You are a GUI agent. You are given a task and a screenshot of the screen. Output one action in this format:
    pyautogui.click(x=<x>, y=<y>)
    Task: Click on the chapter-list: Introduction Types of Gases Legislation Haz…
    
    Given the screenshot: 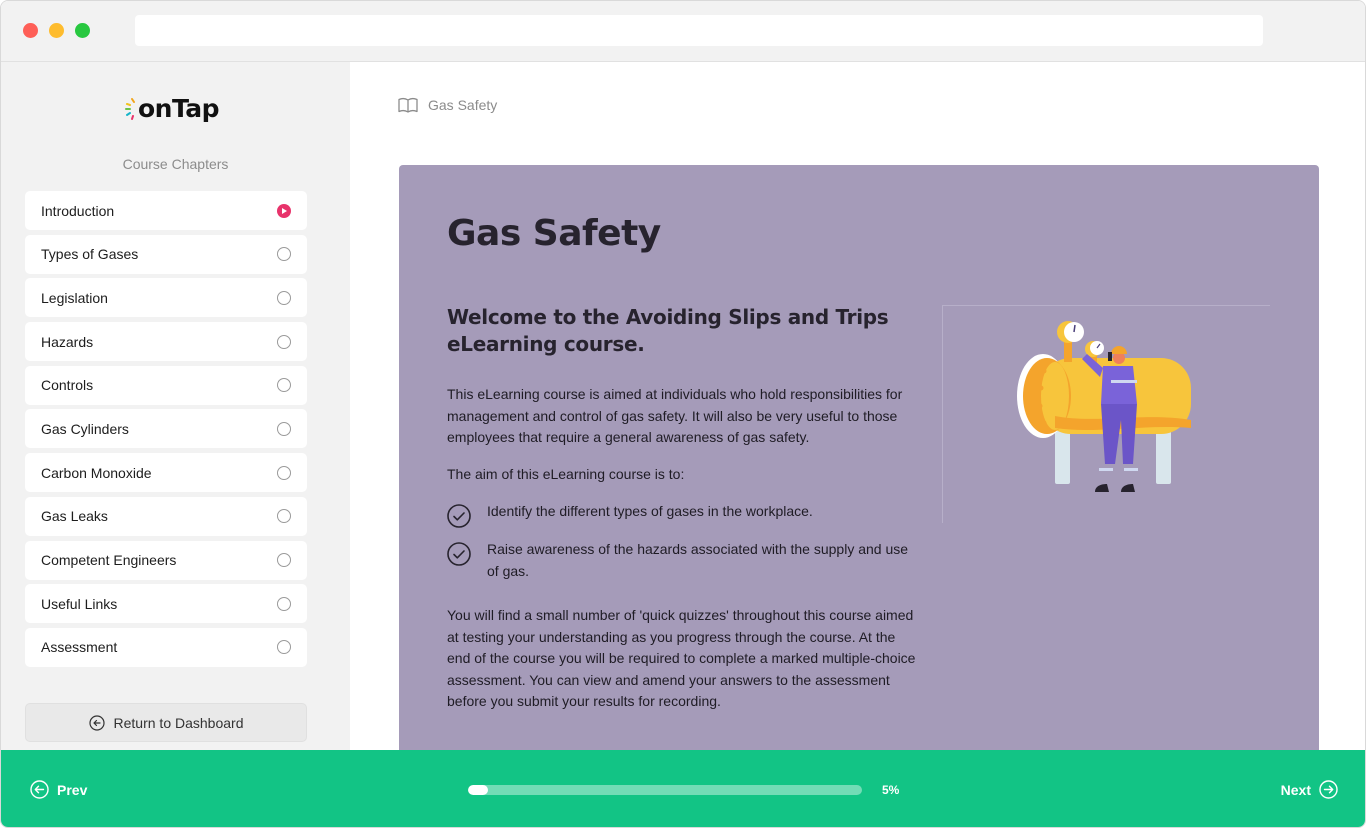 What is the action you would take?
    pyautogui.click(x=166, y=431)
    